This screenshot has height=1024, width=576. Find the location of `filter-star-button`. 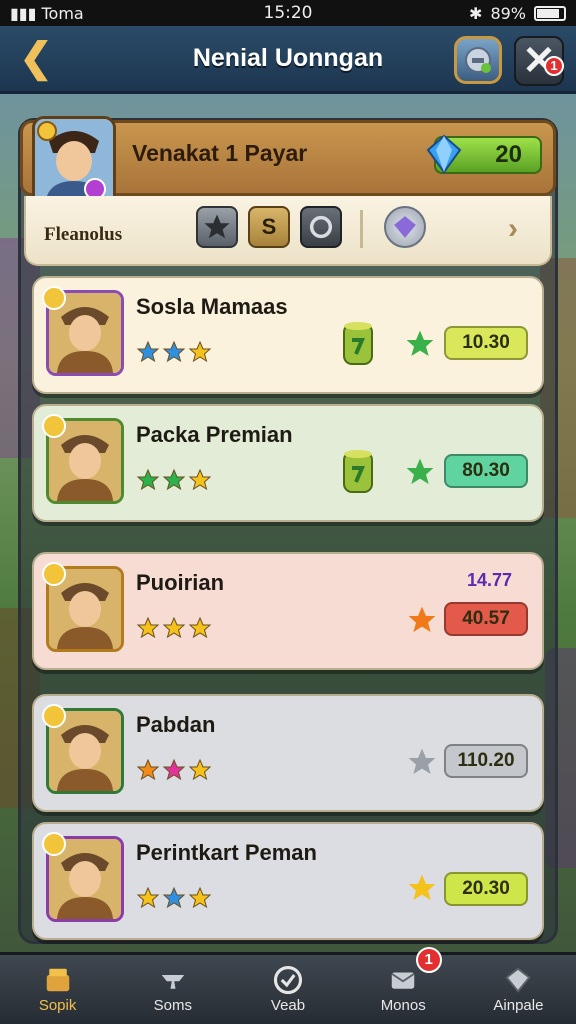

filter-star-button is located at coordinates (217, 227).